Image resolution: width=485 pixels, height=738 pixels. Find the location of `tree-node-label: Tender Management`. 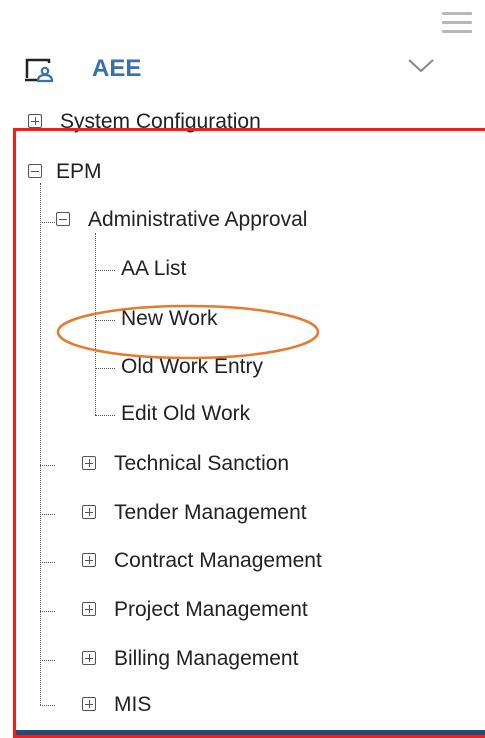

tree-node-label: Tender Management is located at coordinates (210, 513).